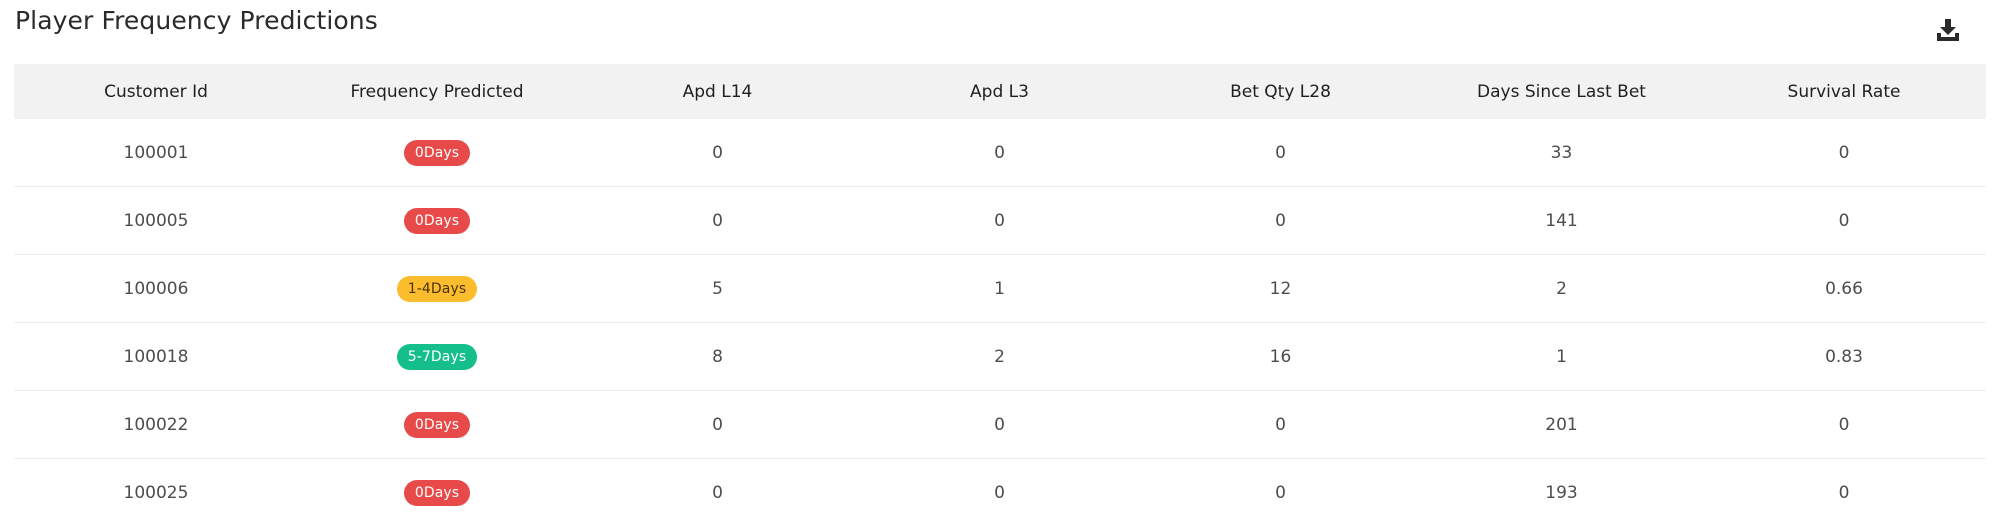 The image size is (2000, 525). What do you see at coordinates (717, 92) in the screenshot?
I see `column-header-apd-l14: Apd L14` at bounding box center [717, 92].